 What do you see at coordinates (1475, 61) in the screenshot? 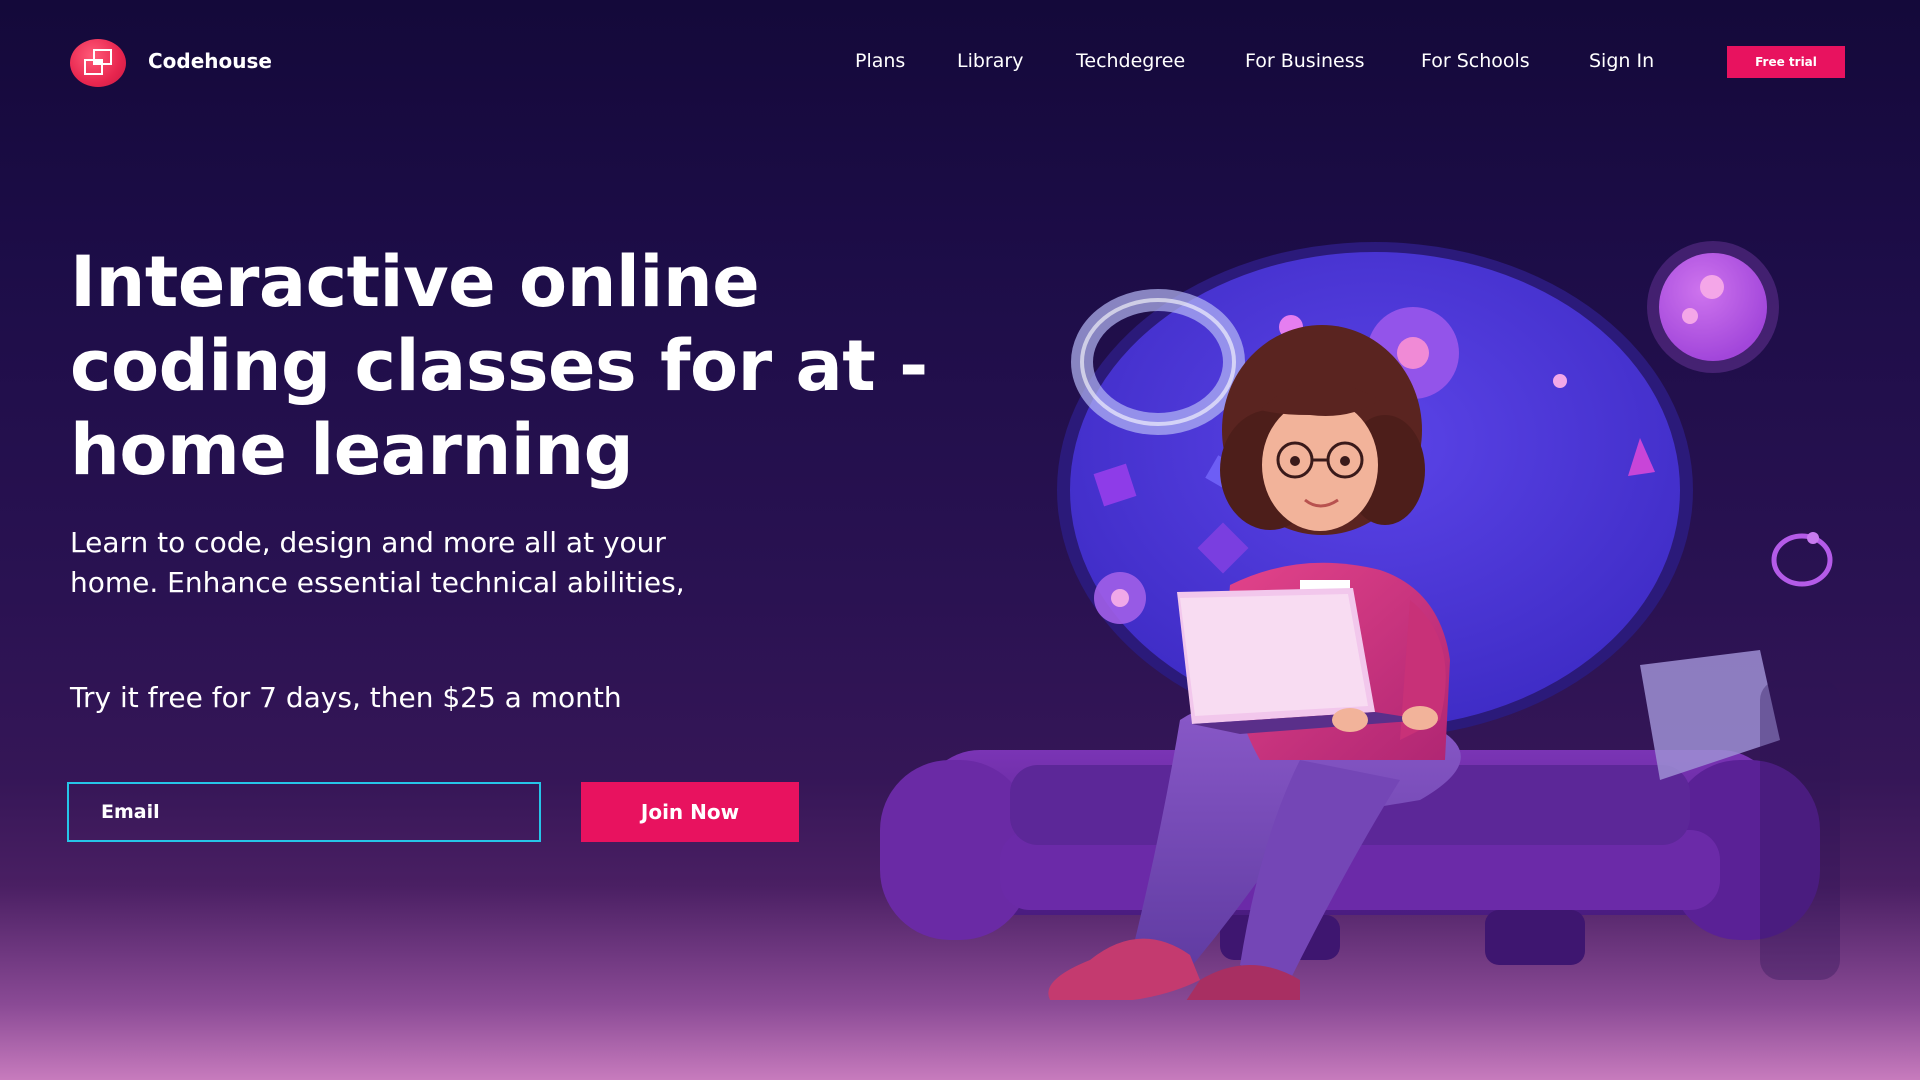
I see `nav-item-for-schools: For Schools` at bounding box center [1475, 61].